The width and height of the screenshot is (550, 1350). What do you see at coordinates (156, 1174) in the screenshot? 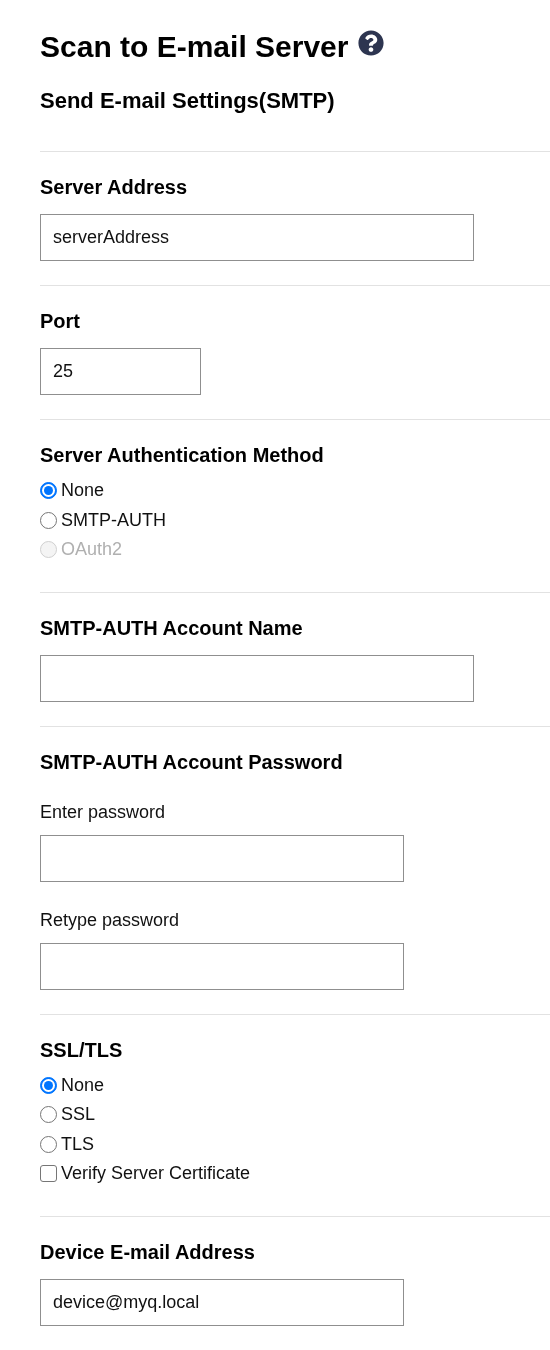
I see `option-label: Verify Server Certificate` at bounding box center [156, 1174].